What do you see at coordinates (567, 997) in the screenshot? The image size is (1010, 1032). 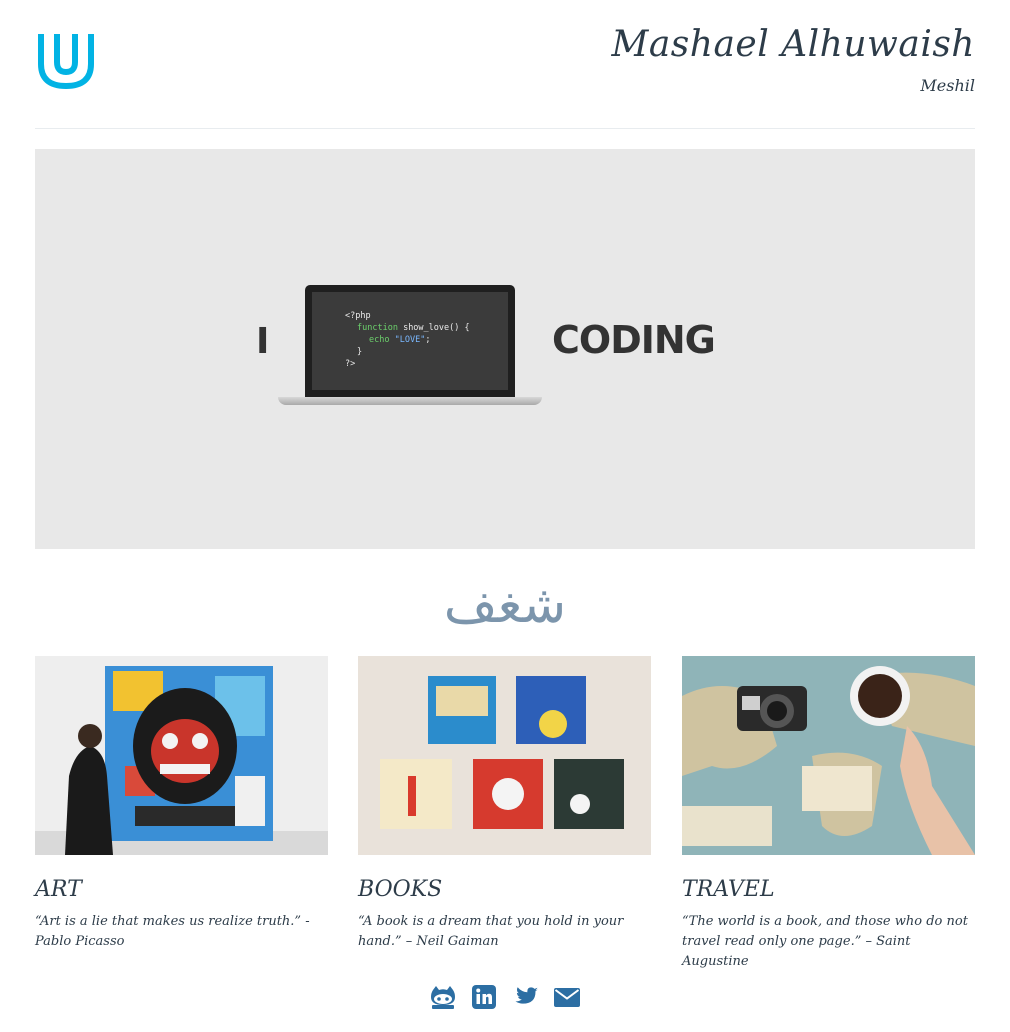 I see `email-icon` at bounding box center [567, 997].